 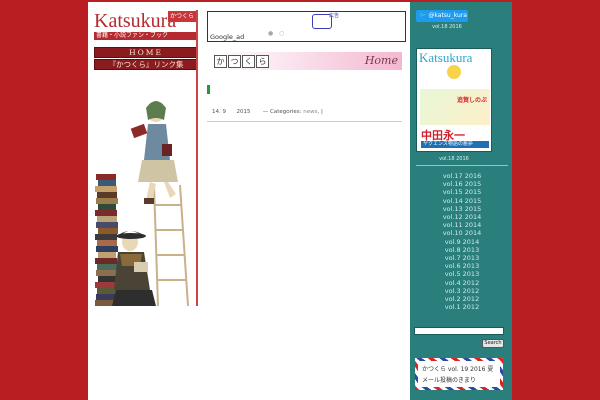 I want to click on mail-banner-line2: メール投稿のきまり, so click(x=449, y=380).